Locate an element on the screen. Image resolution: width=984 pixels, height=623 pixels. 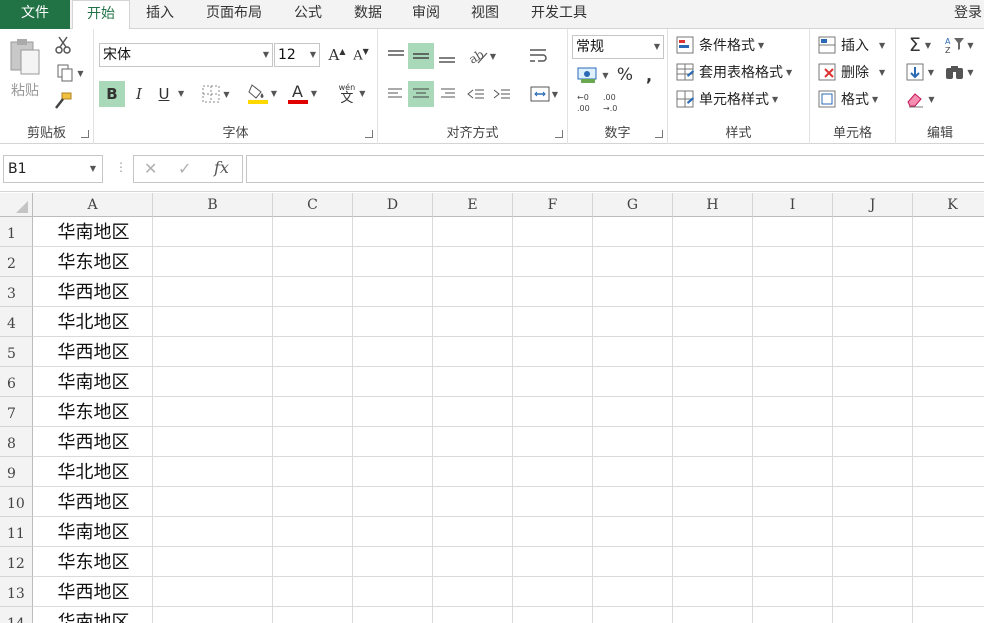
insert-function-icon: fx is located at coordinates (221, 167).